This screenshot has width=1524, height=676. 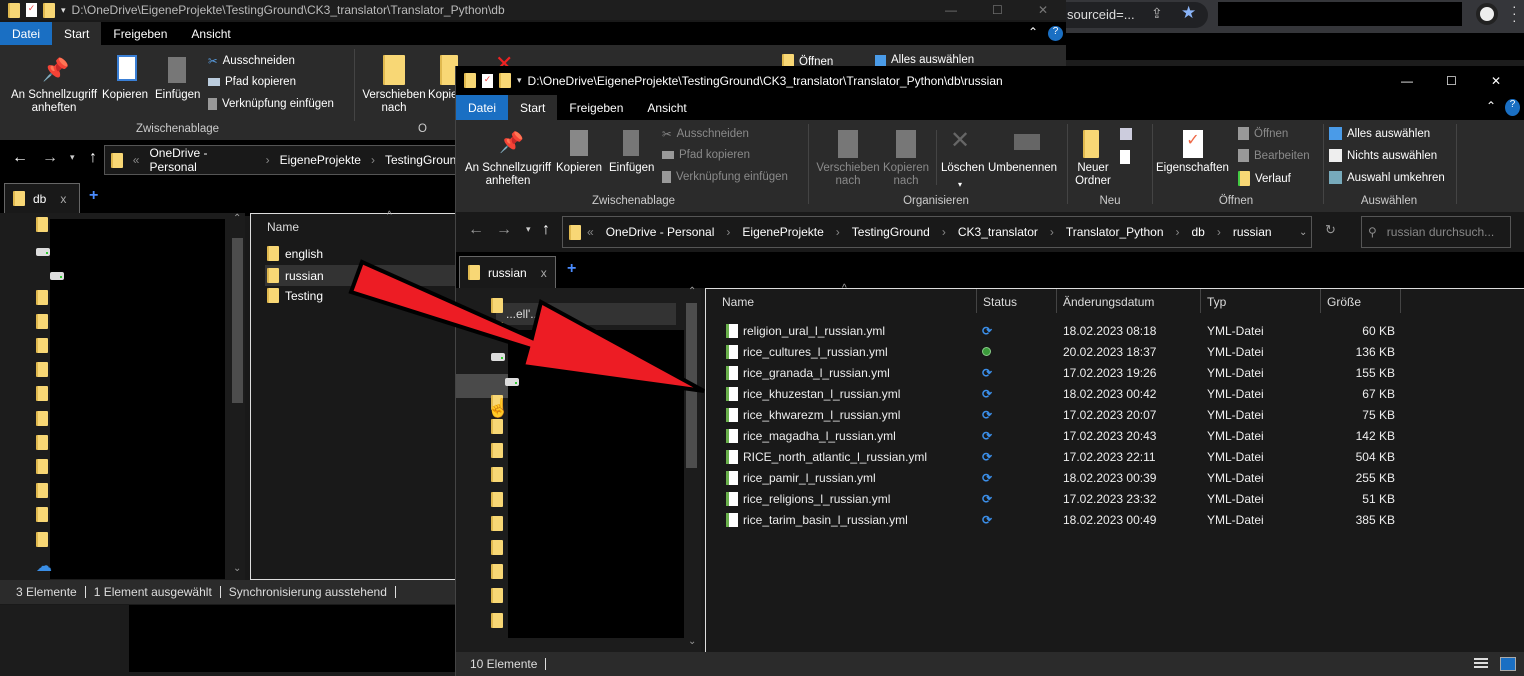 What do you see at coordinates (44, 566) in the screenshot?
I see `onedrive-icon: ☁` at bounding box center [44, 566].